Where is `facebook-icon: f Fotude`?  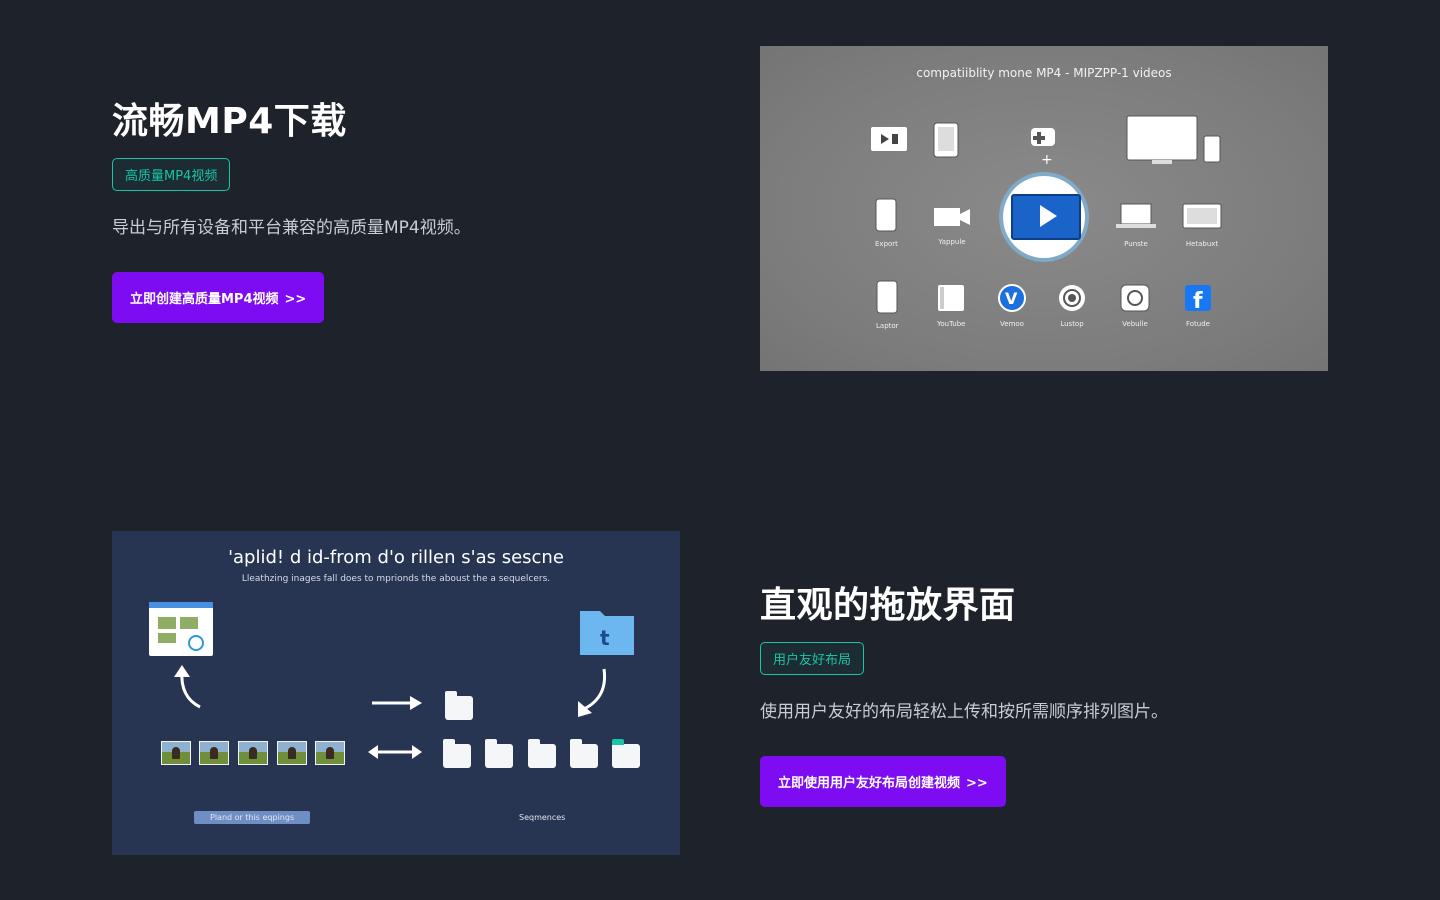 facebook-icon: f Fotude is located at coordinates (1198, 306).